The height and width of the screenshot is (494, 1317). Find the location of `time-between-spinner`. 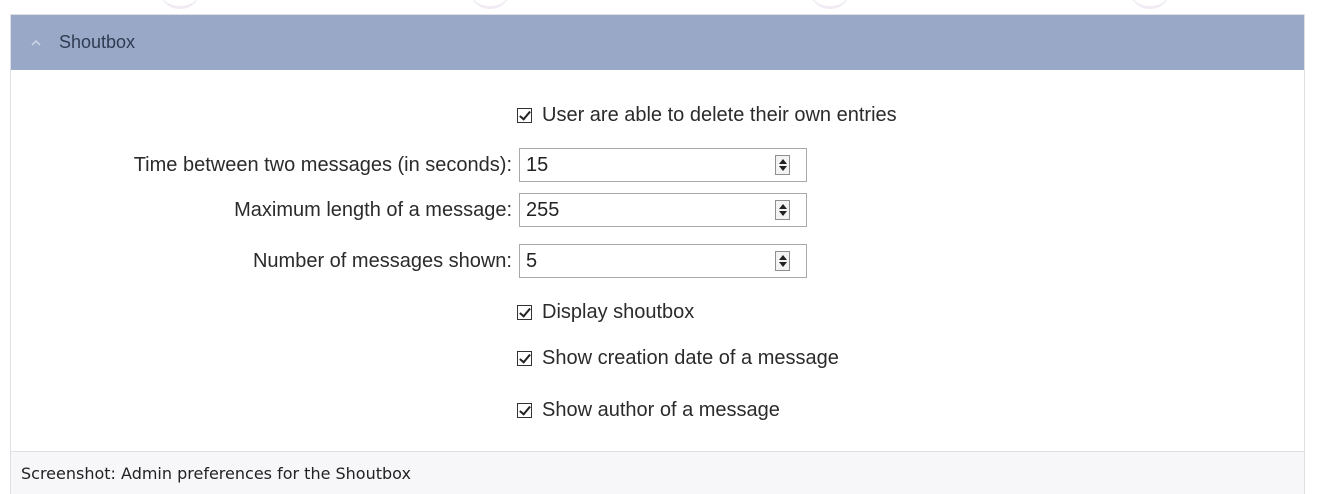

time-between-spinner is located at coordinates (782, 165).